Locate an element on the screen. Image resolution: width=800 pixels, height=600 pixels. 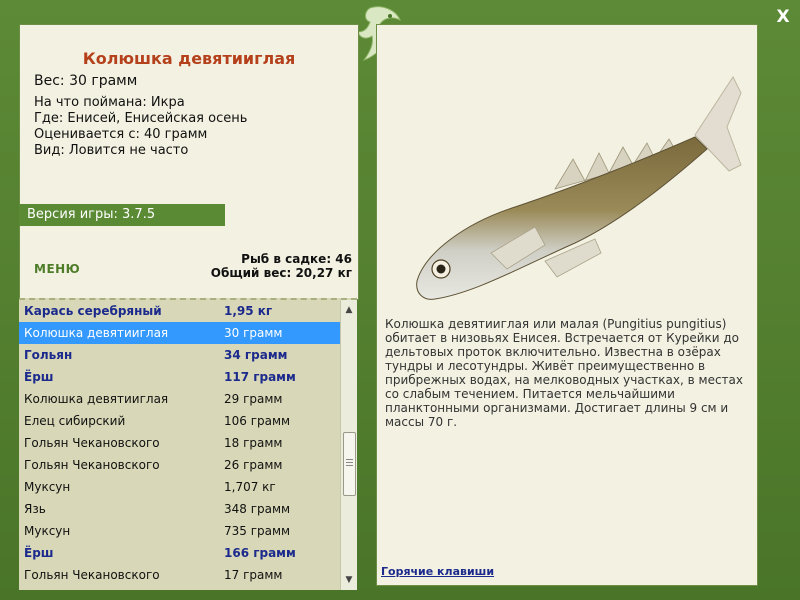
fish-kind: Вид: Ловится не часто is located at coordinates (111, 150).